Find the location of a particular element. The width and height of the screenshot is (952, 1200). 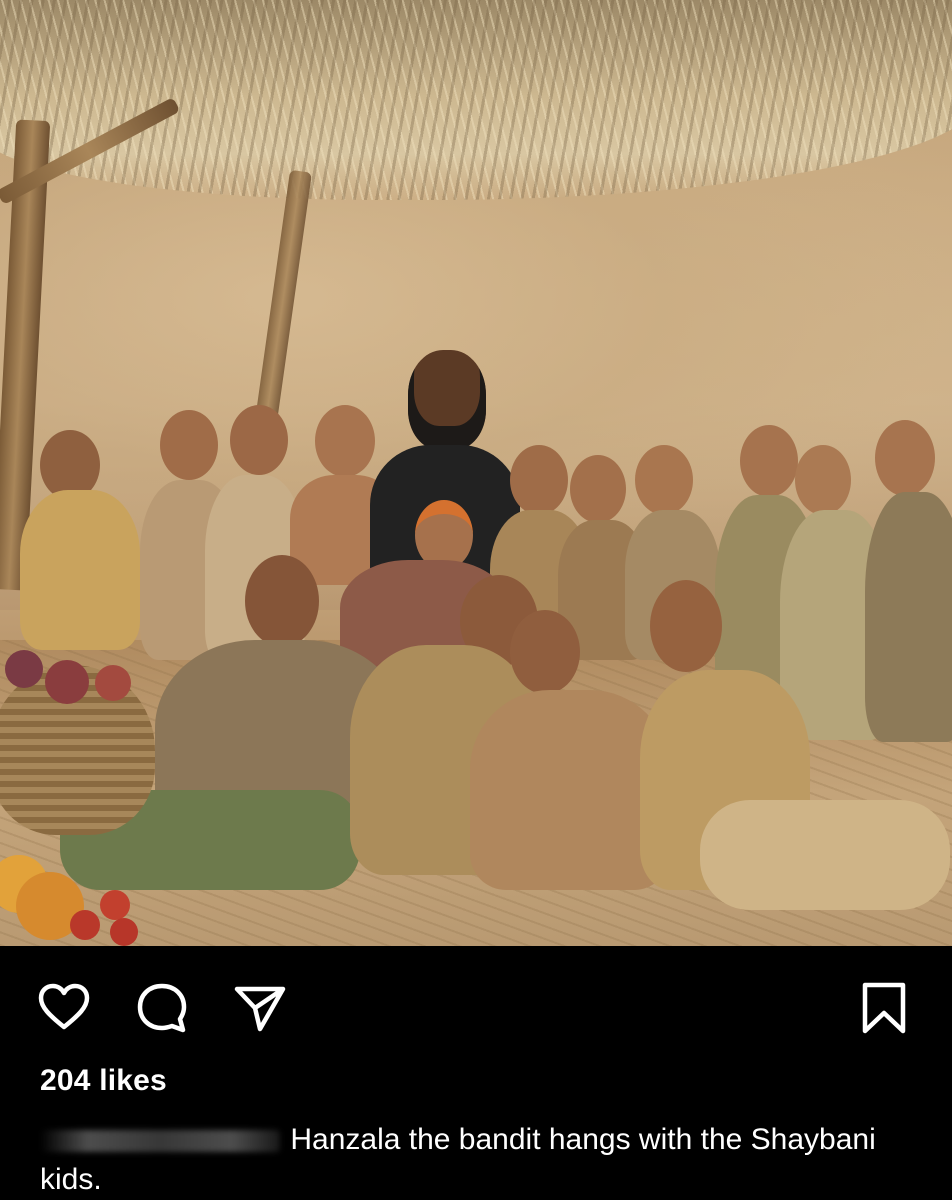

send-icon is located at coordinates (260, 1008).